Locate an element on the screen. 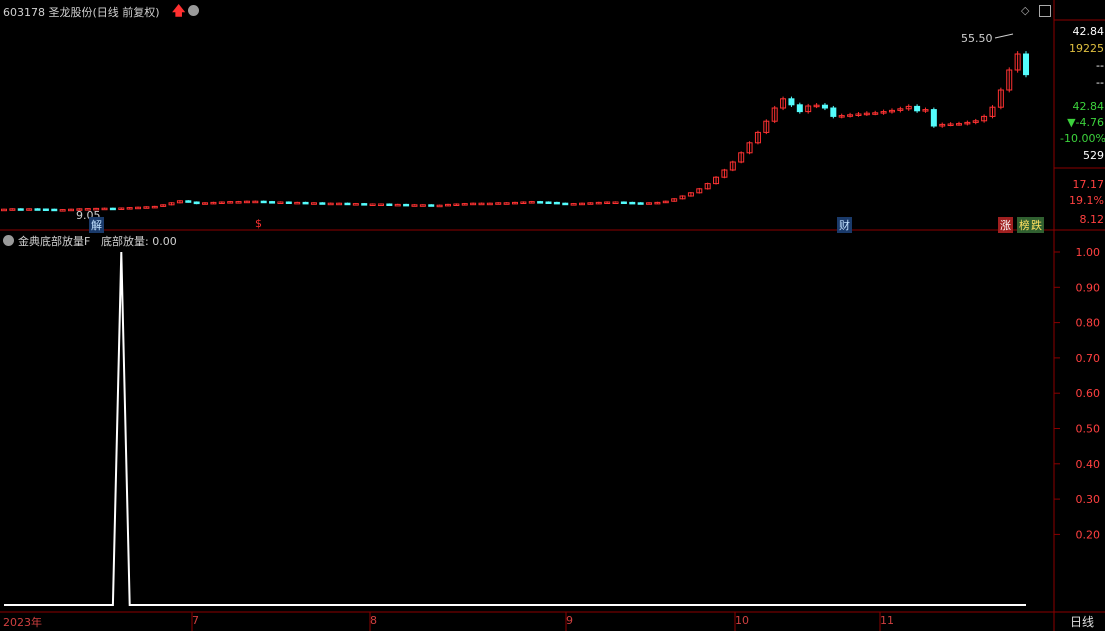  y-tick-label: 1.00 is located at coordinates (1088, 252).